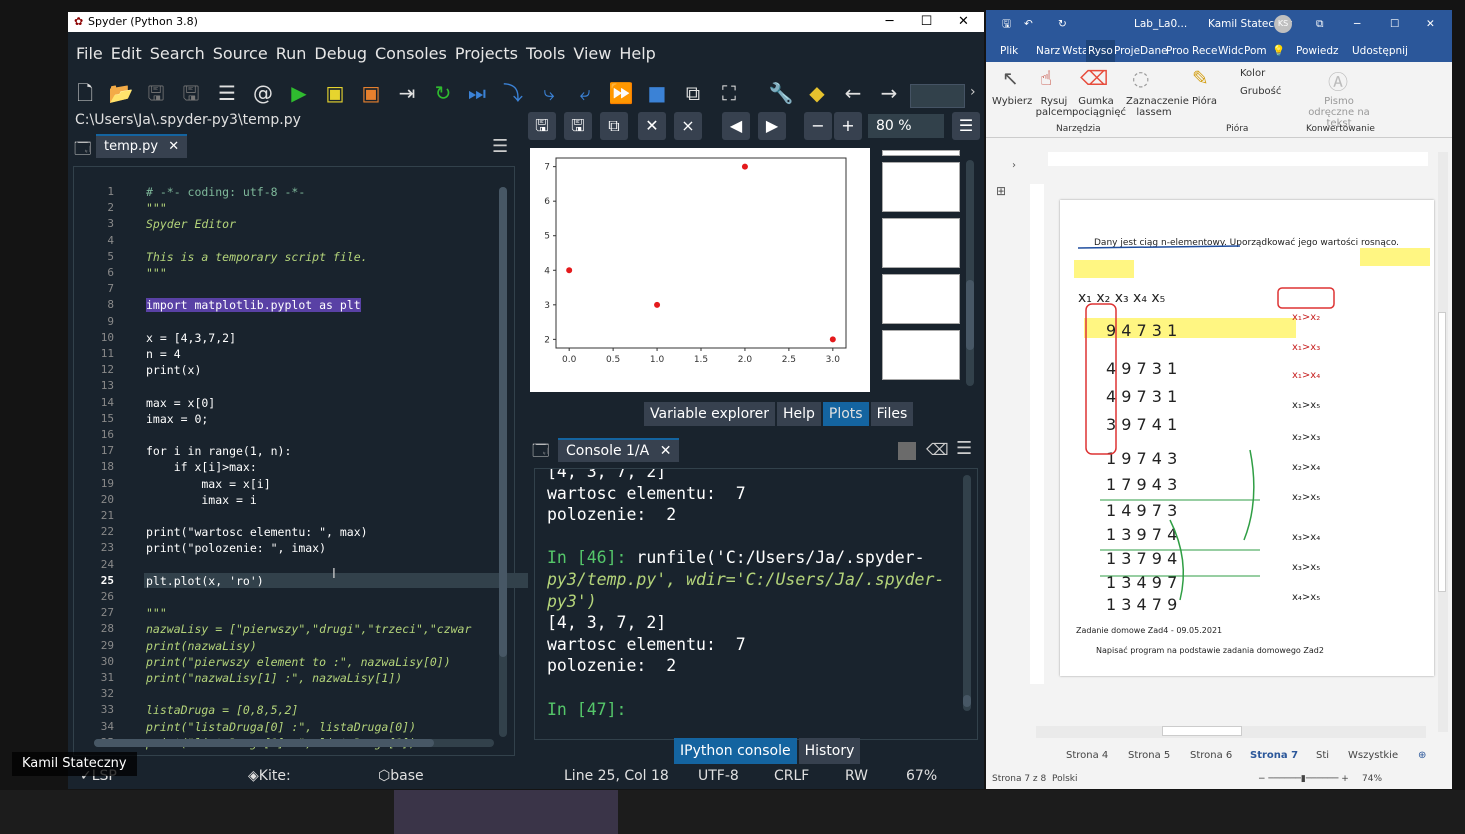 This screenshot has width=1465, height=834. What do you see at coordinates (1010, 78) in the screenshot?
I see `select-arrow-icon: ↖` at bounding box center [1010, 78].